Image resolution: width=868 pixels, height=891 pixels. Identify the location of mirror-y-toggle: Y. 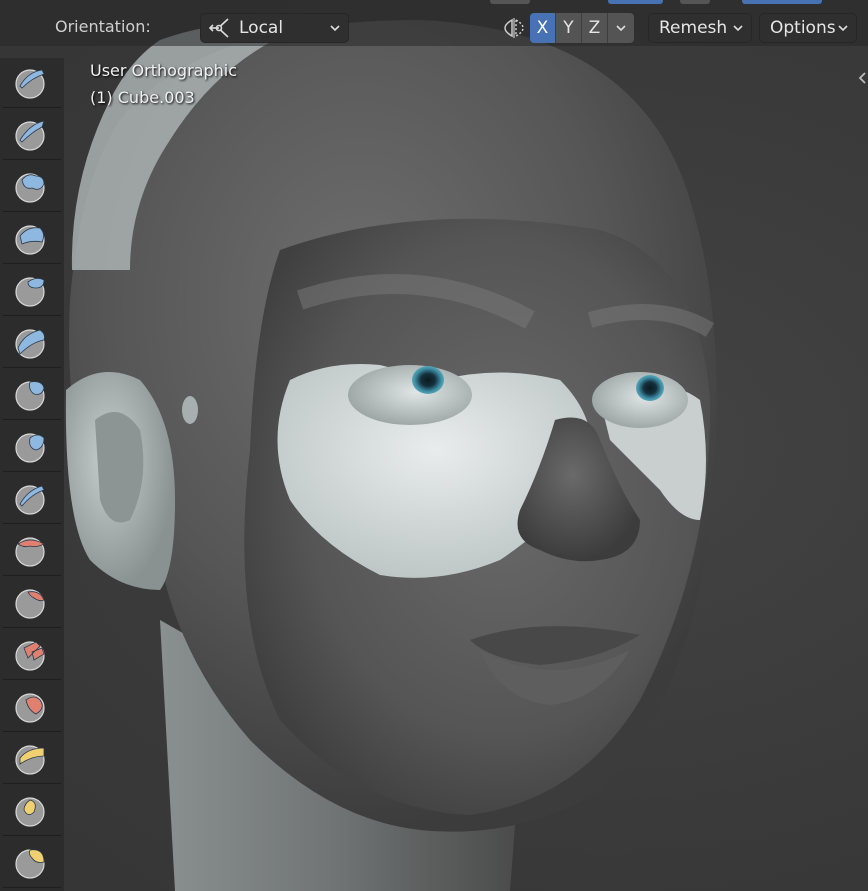
(569, 28).